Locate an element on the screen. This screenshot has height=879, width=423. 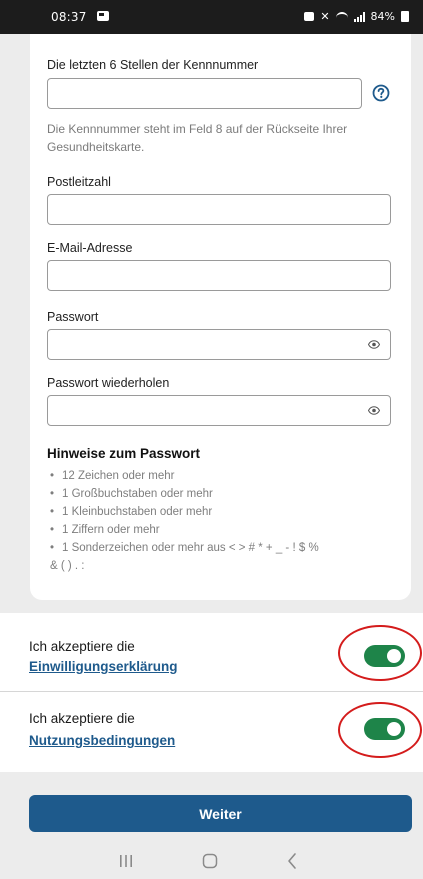
mute-icon is located at coordinates (309, 16).